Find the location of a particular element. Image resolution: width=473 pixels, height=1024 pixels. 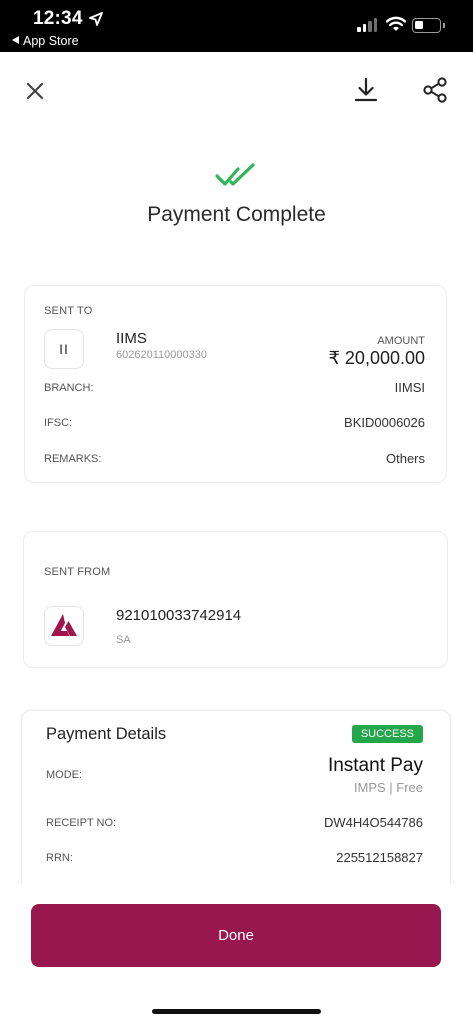

mode-subtext: IMPS | Free is located at coordinates (388, 787).